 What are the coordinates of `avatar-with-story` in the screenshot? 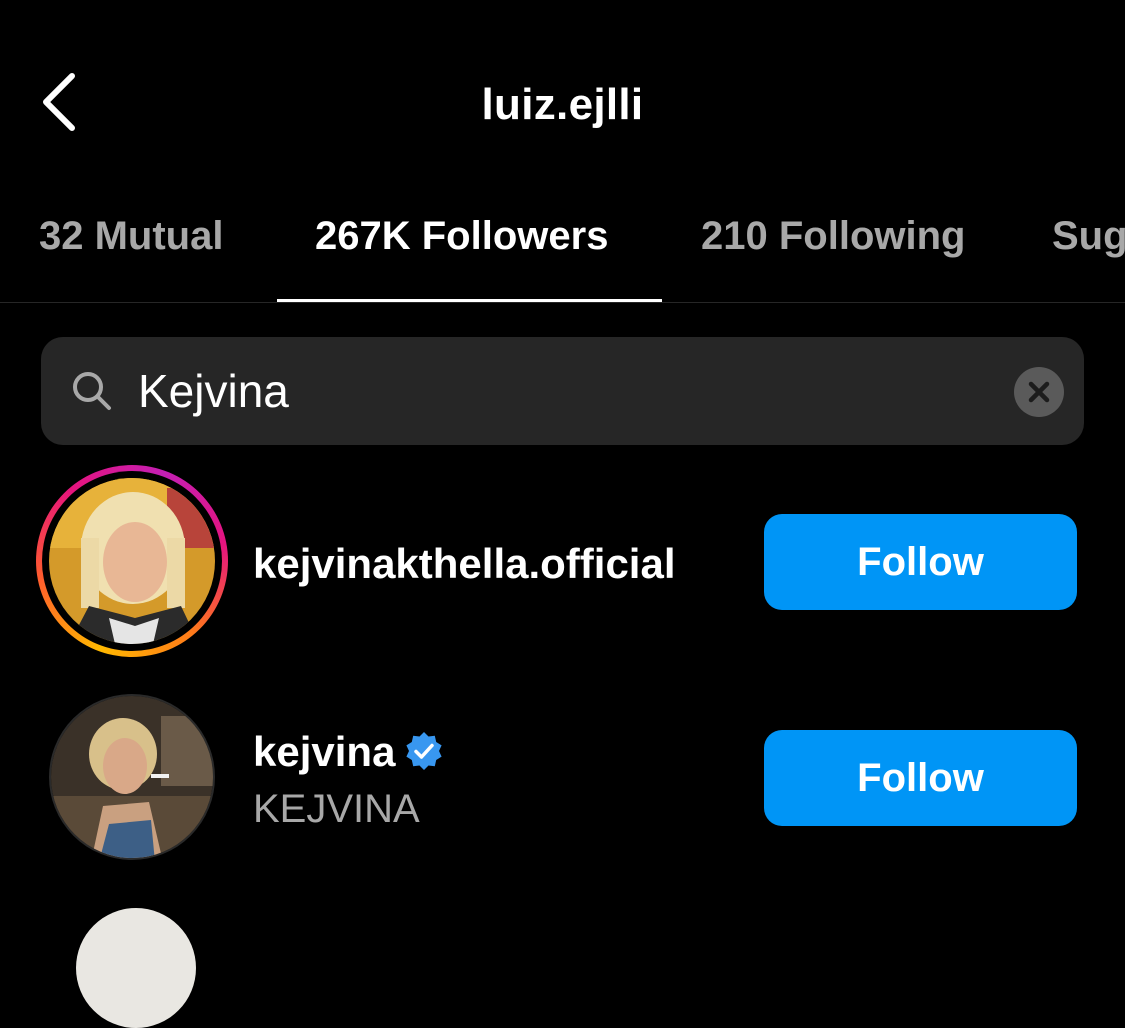 It's located at (132, 561).